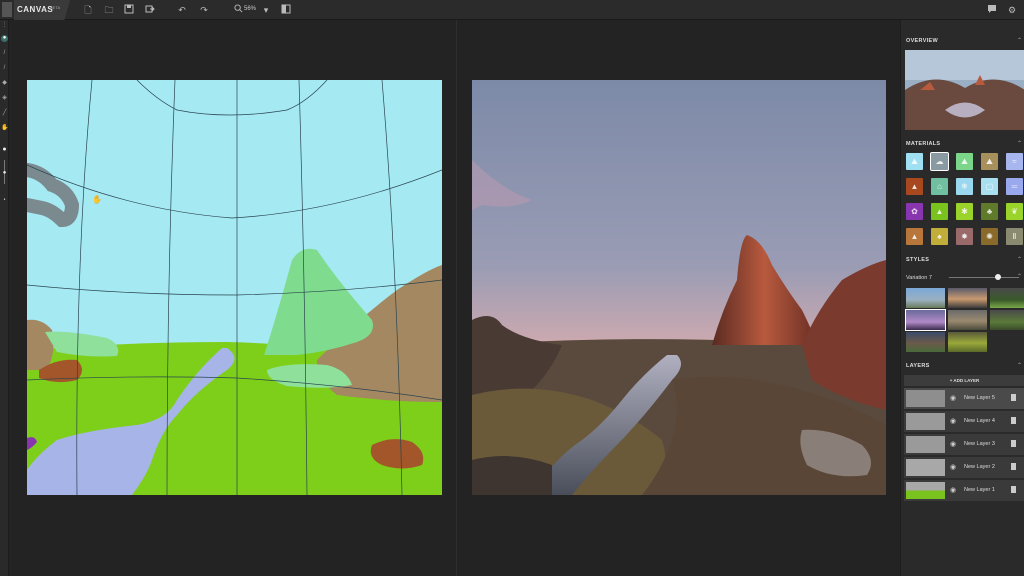 This screenshot has width=1024, height=576. Describe the element at coordinates (4, 298) in the screenshot. I see `tools-sidebar: ⋮ ● / / ◆ ◈ ╱ ✋ ● ● ●` at that location.